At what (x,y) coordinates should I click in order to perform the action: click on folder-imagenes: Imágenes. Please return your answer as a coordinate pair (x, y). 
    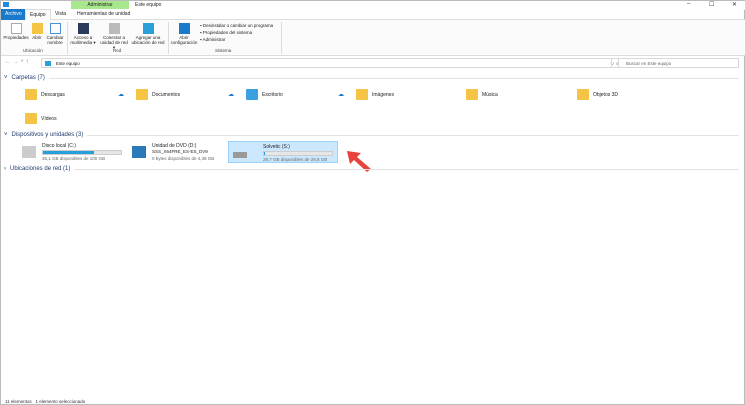
    Looking at the image, I should click on (375, 94).